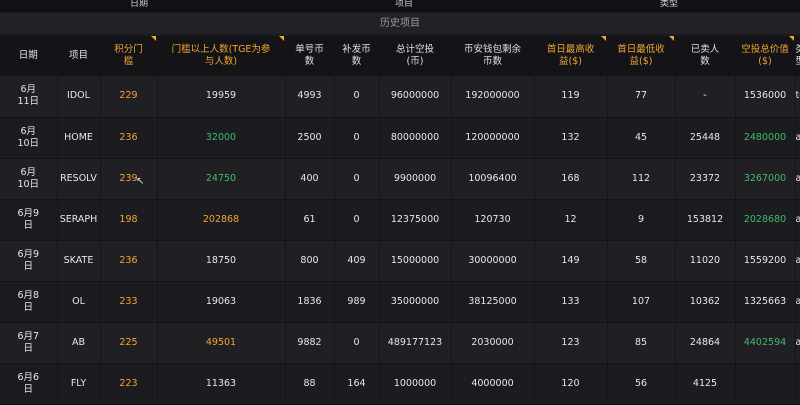  Describe the element at coordinates (641, 302) in the screenshot. I see `cell-min-profit: 107` at that location.